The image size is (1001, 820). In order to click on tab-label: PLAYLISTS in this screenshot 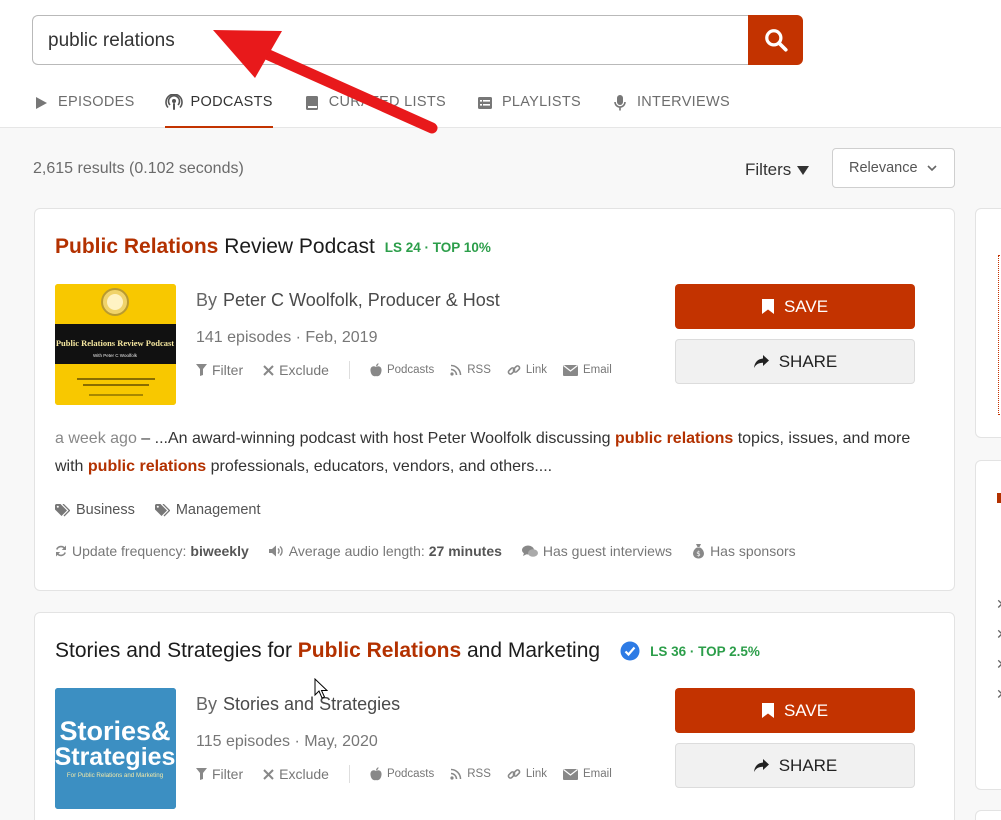, I will do `click(541, 102)`.